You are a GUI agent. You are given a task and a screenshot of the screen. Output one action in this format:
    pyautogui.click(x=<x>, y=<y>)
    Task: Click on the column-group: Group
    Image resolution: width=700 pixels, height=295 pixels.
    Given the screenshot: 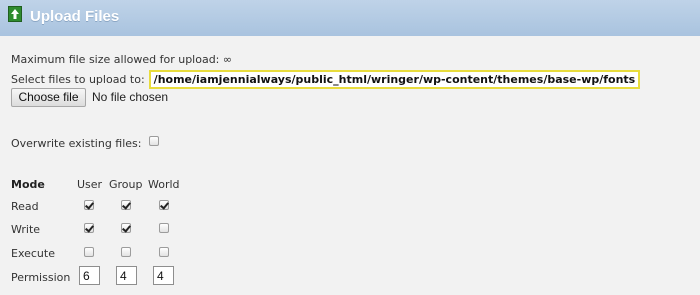 What is the action you would take?
    pyautogui.click(x=126, y=184)
    